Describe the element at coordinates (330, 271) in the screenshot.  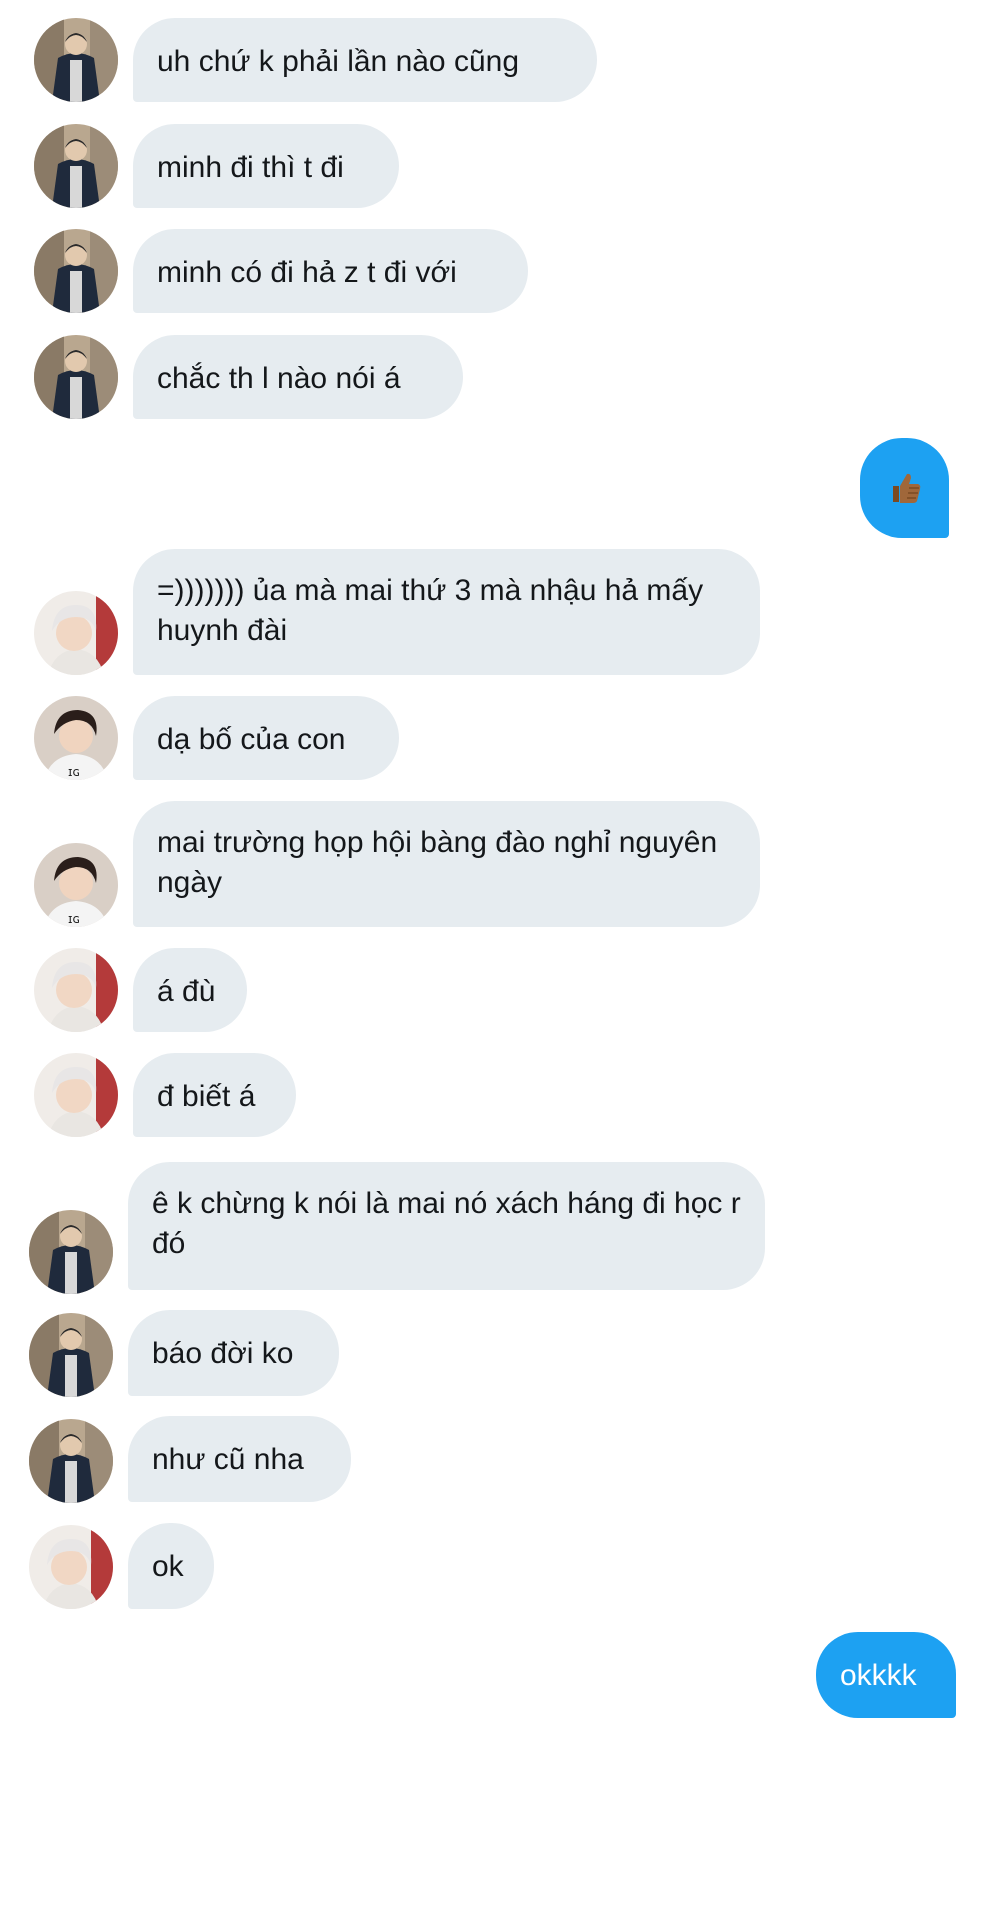
I see `message-bubble: minh có đi hả z t đi với` at that location.